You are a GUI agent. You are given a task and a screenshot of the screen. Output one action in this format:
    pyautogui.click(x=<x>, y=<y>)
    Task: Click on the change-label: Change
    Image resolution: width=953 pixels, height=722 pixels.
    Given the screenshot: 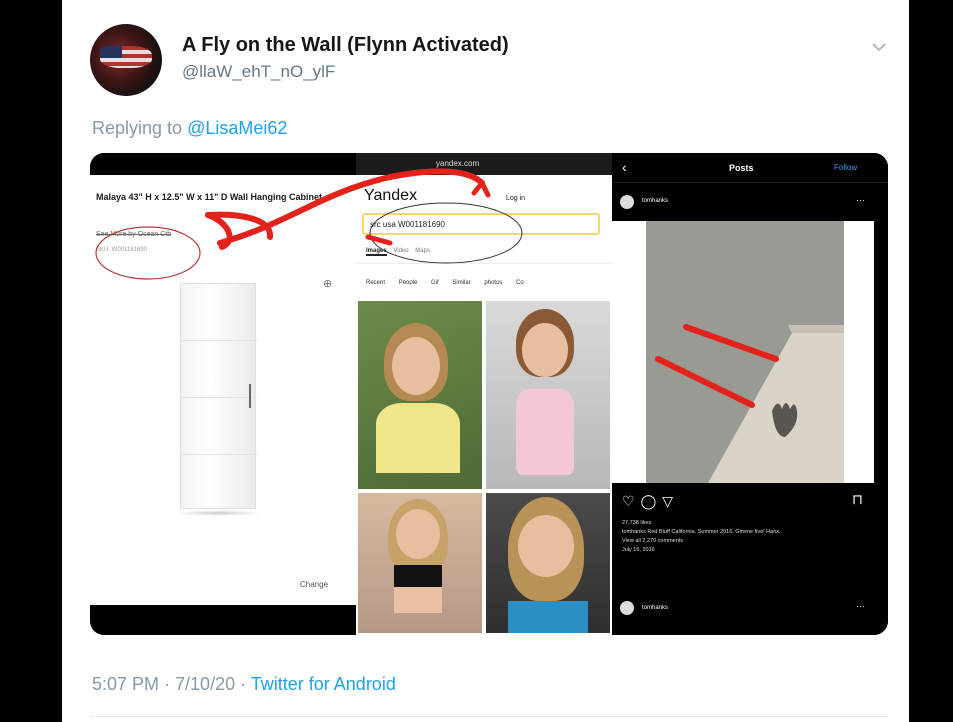 What is the action you would take?
    pyautogui.click(x=314, y=584)
    